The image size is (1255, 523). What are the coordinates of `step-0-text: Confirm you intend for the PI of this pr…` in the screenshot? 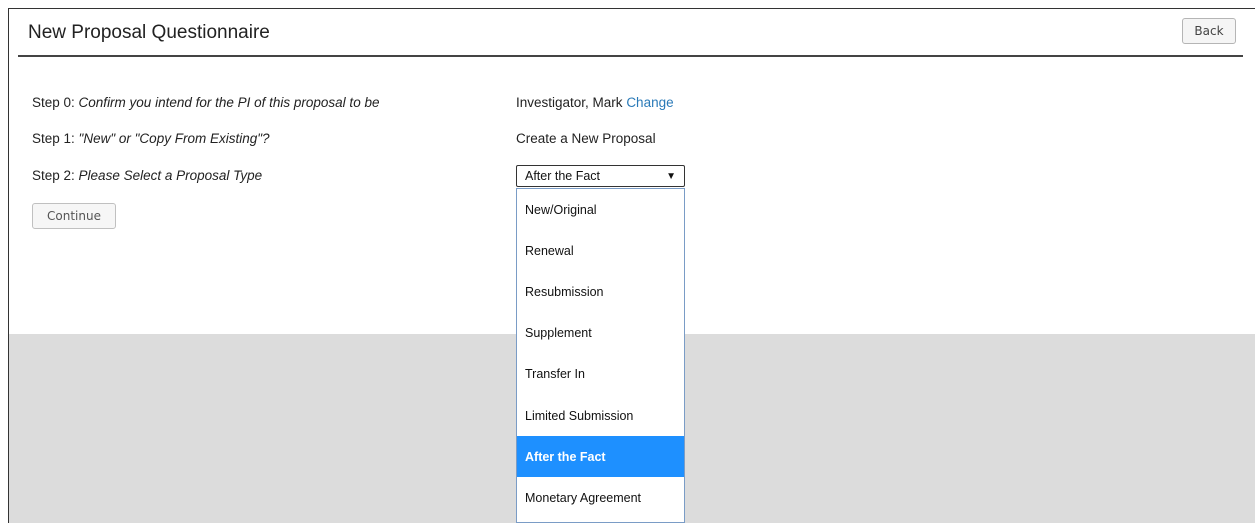 It's located at (229, 102).